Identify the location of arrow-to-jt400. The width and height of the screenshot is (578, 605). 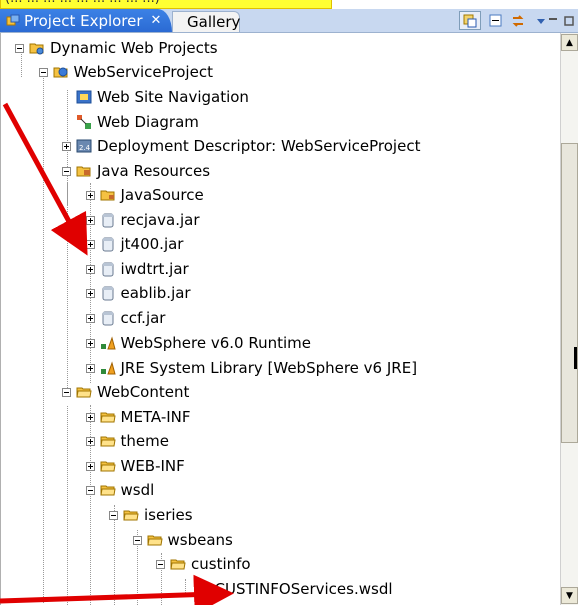
(45, 179).